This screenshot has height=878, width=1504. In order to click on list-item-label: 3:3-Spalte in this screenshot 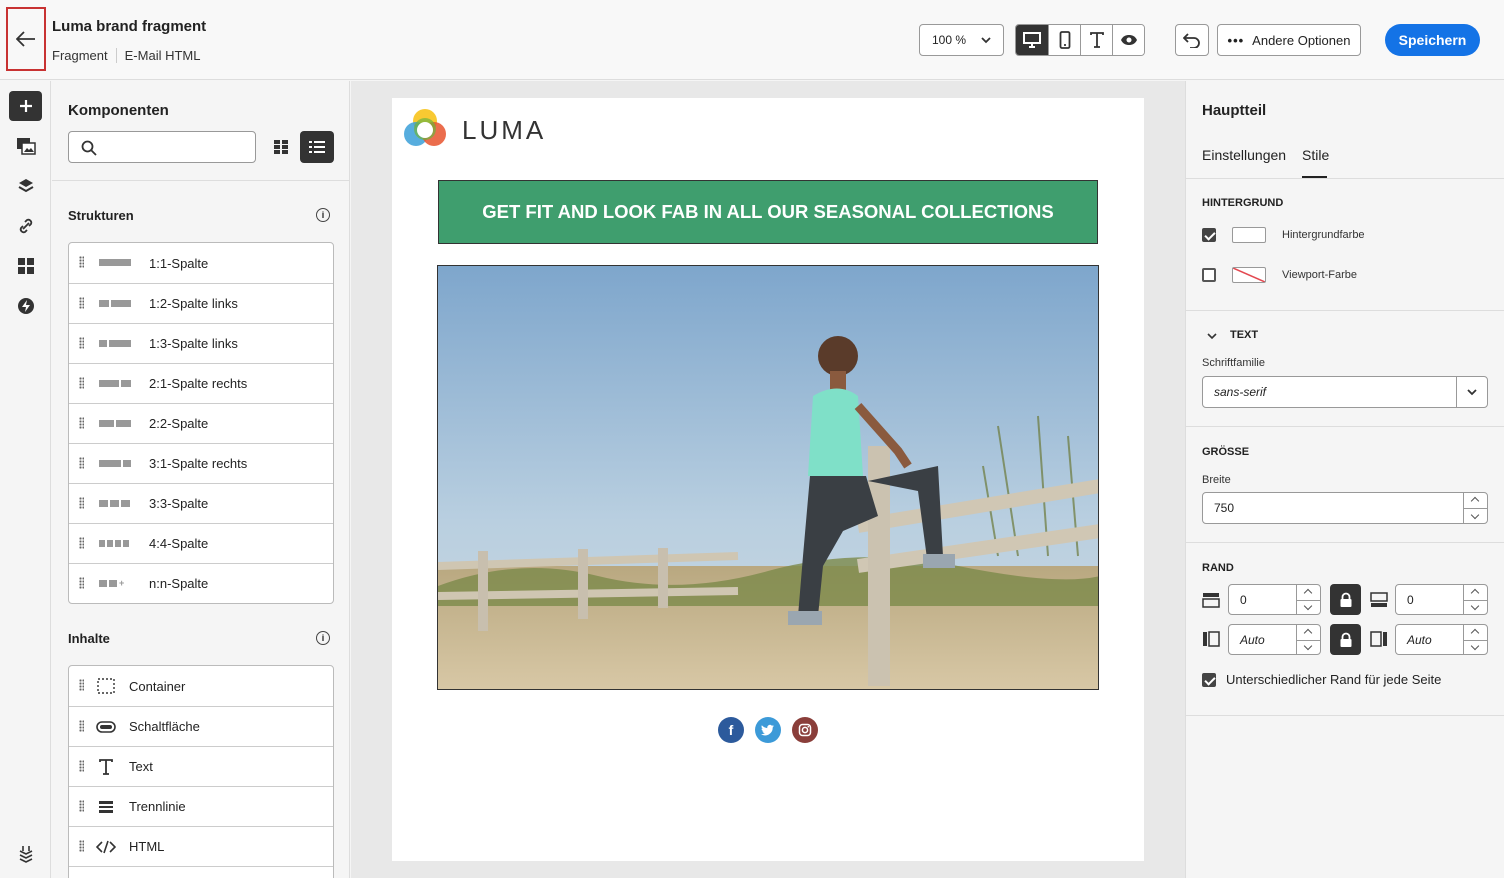, I will do `click(179, 503)`.